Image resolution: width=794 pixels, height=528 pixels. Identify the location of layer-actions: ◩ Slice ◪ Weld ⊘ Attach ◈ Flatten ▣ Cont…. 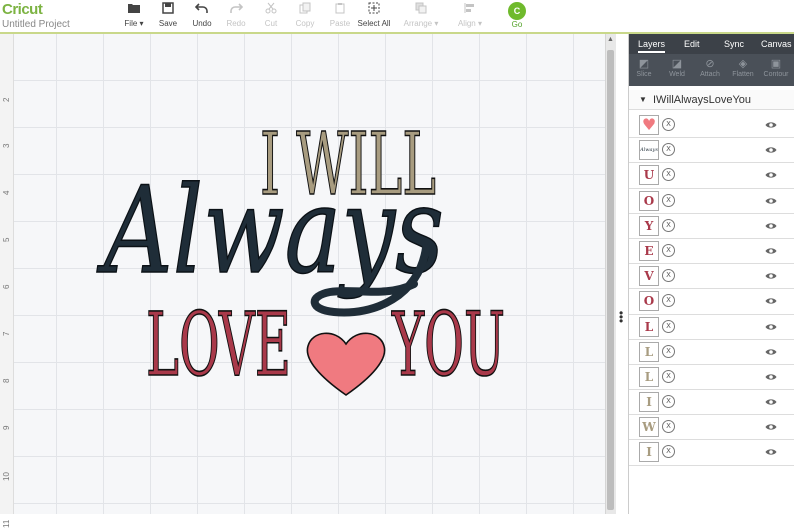
(711, 70).